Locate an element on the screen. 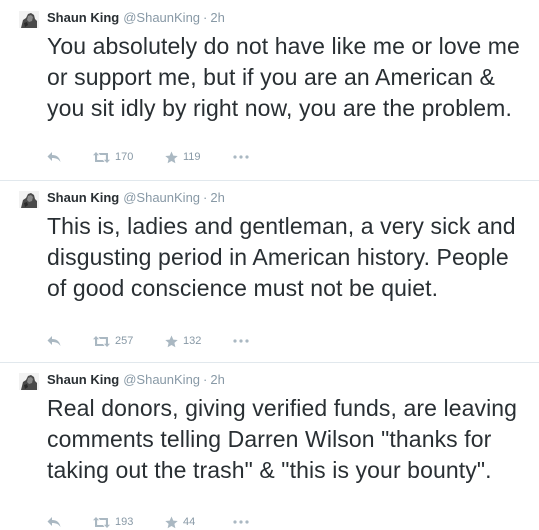 The image size is (539, 530). favorite-button: 119 is located at coordinates (183, 157).